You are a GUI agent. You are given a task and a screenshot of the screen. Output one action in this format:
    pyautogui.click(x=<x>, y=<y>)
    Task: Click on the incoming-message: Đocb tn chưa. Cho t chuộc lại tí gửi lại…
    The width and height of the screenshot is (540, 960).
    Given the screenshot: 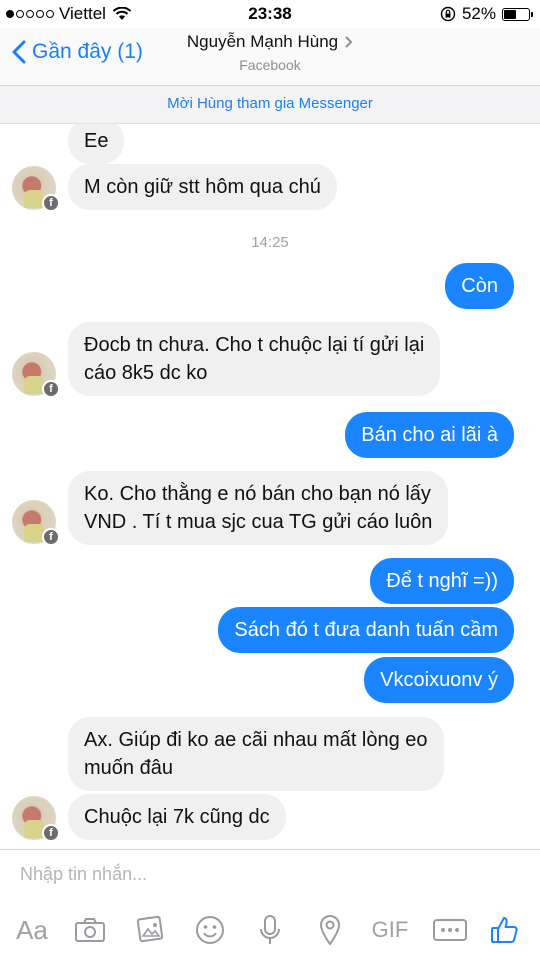 What is the action you would take?
    pyautogui.click(x=254, y=359)
    